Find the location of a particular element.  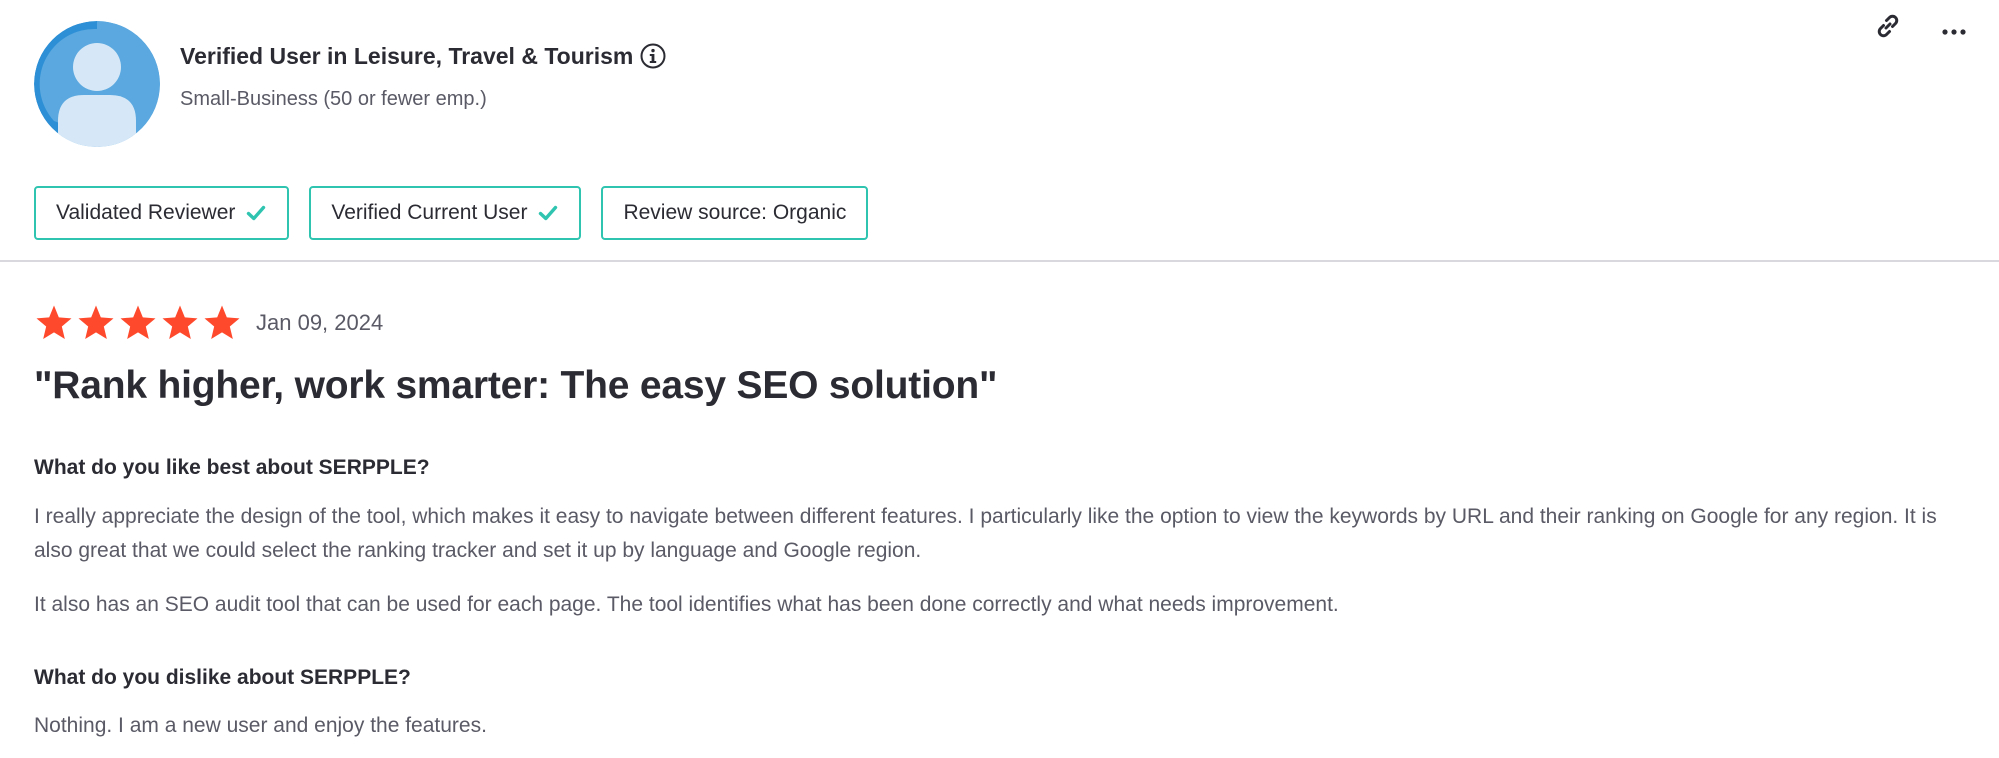

star-rating is located at coordinates (138, 323).